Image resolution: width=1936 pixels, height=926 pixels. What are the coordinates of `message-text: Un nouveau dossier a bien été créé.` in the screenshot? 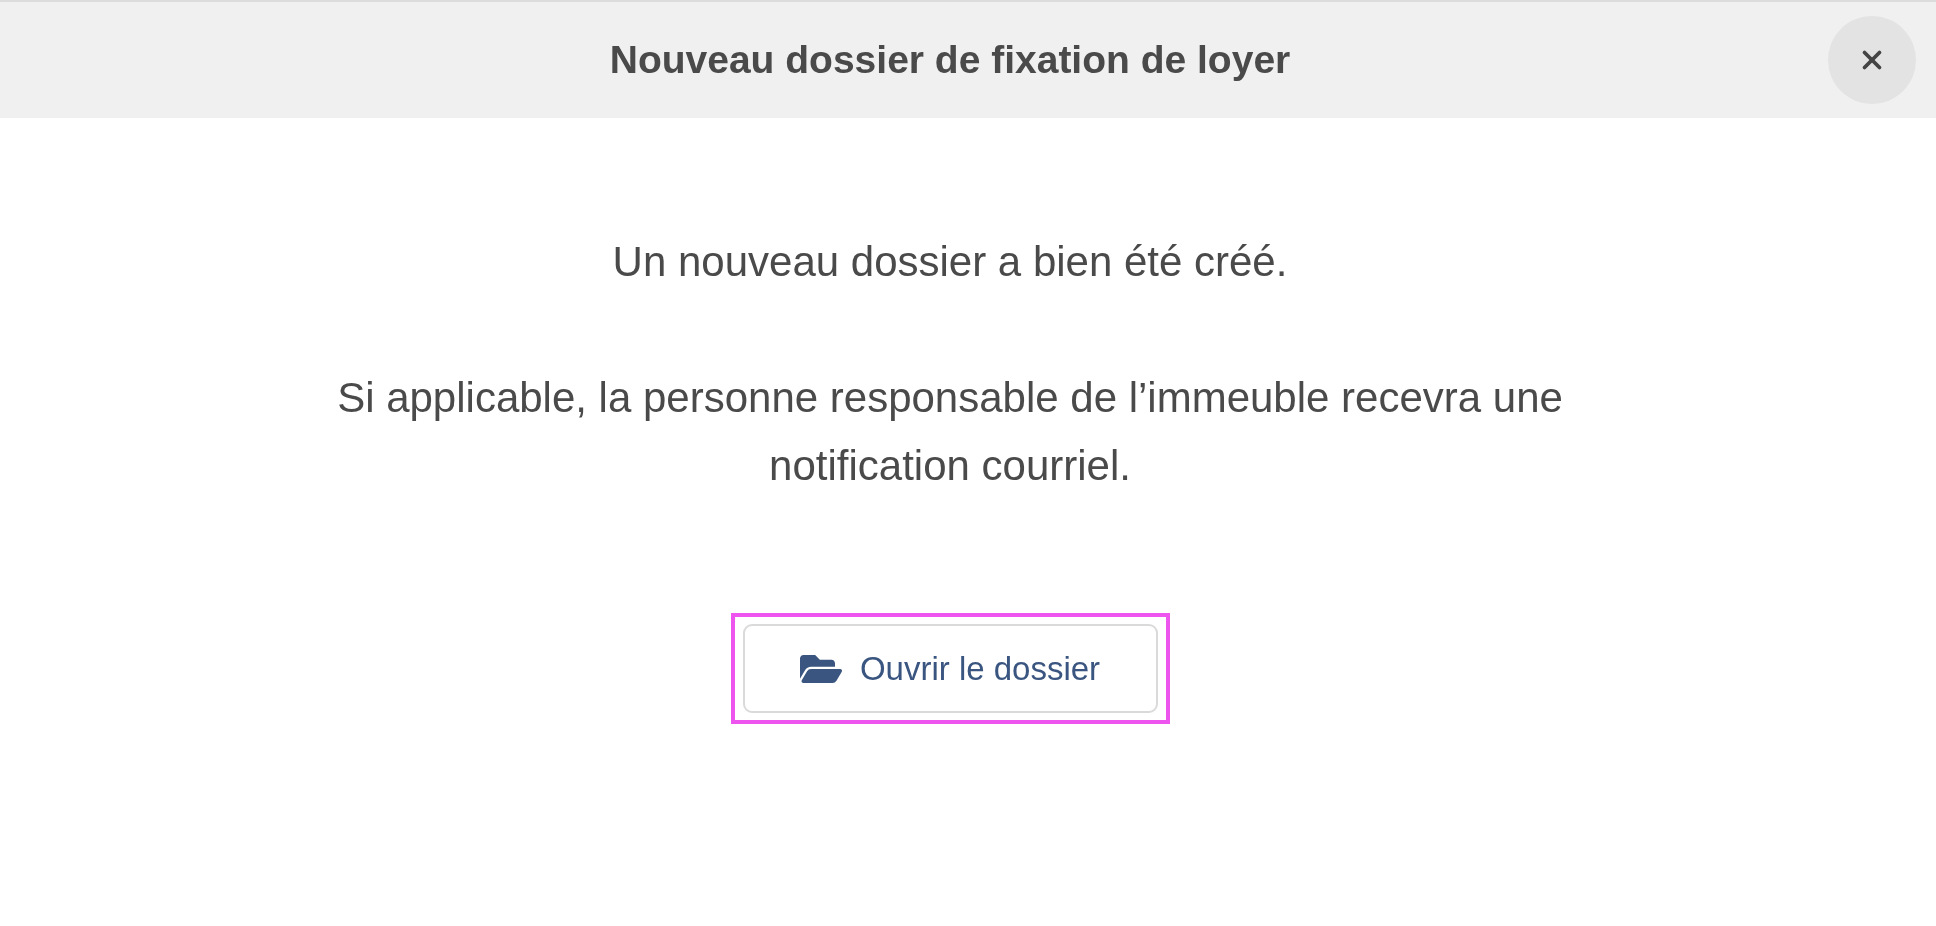 It's located at (950, 262).